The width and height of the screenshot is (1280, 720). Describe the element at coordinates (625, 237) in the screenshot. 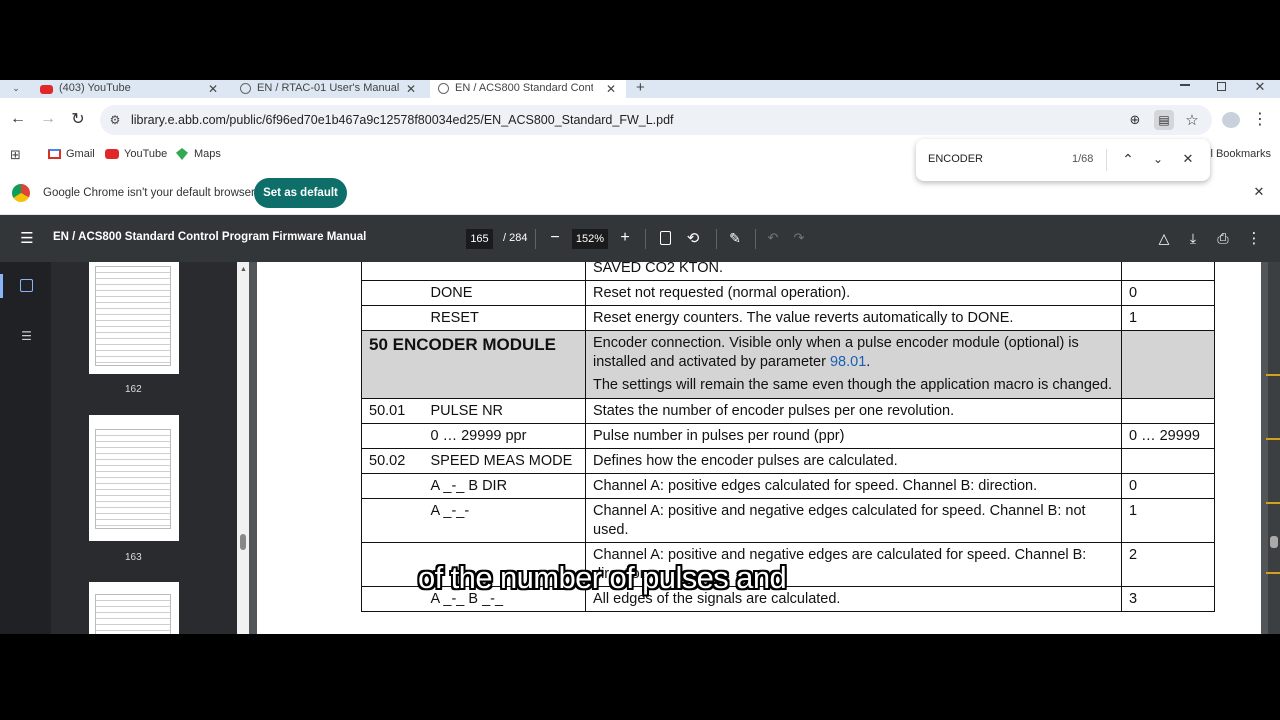

I see `zoom-in-icon: +` at that location.